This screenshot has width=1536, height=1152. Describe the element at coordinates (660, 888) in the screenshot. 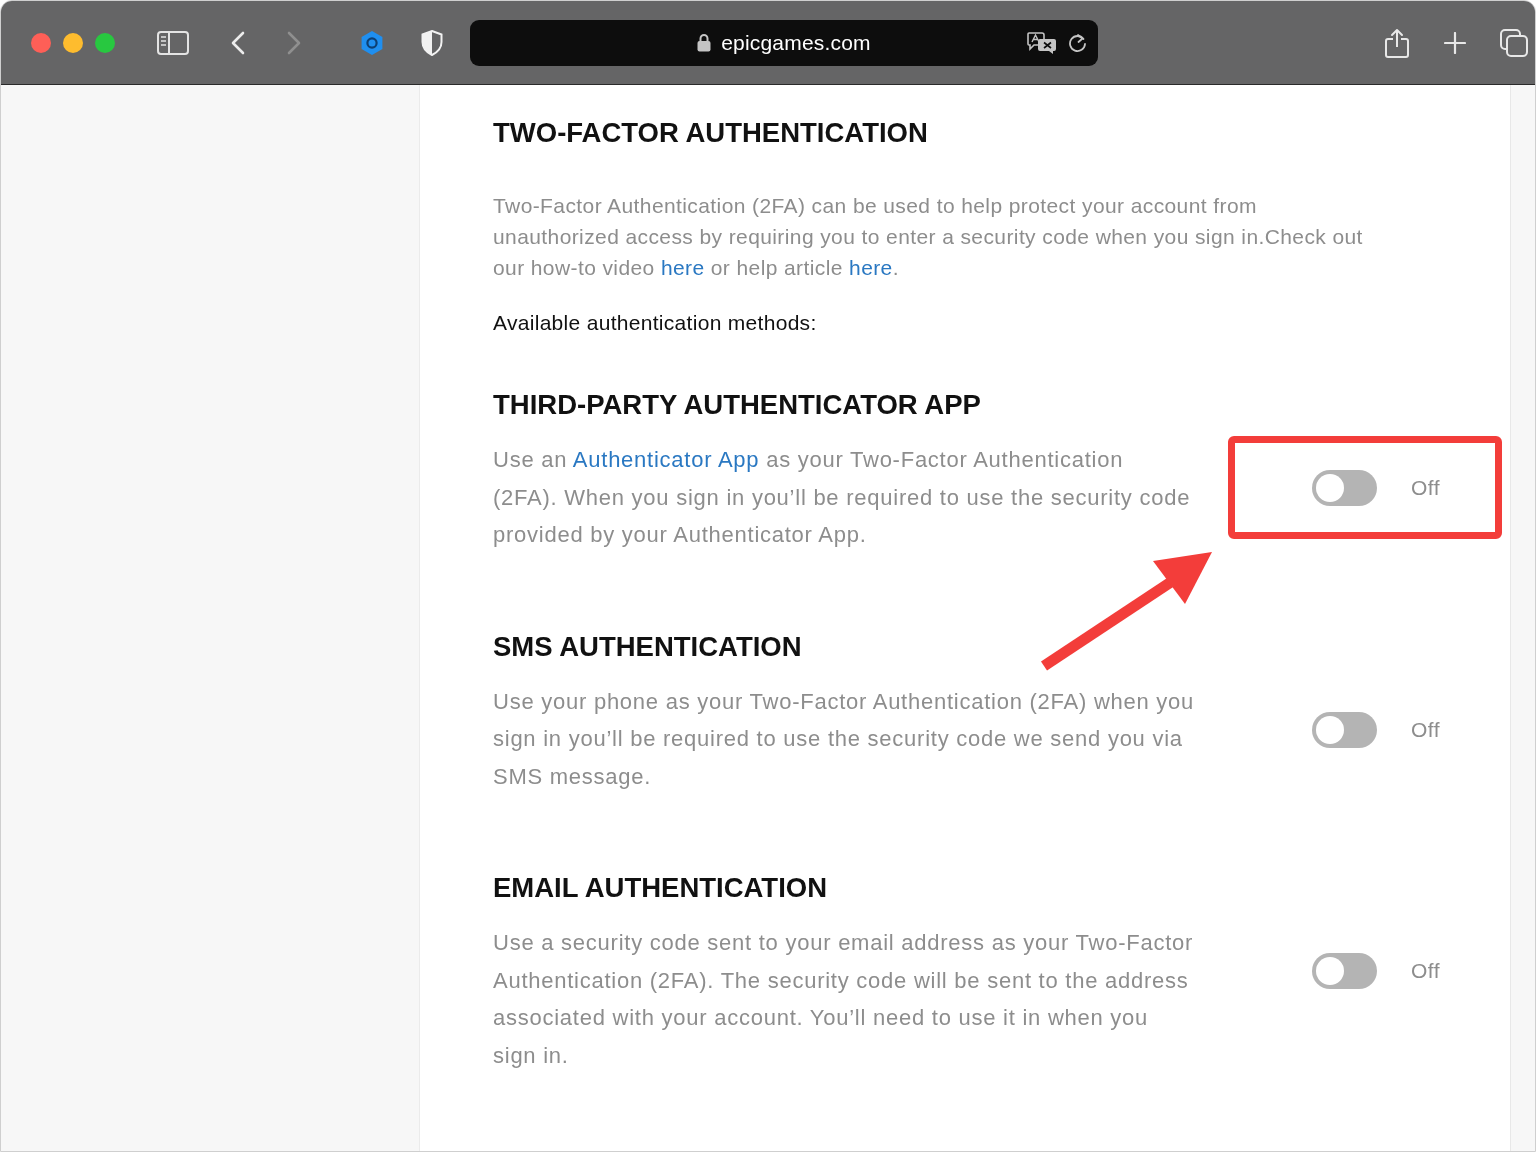

I see `section-heading: EMAIL AUTHENTICATION` at that location.